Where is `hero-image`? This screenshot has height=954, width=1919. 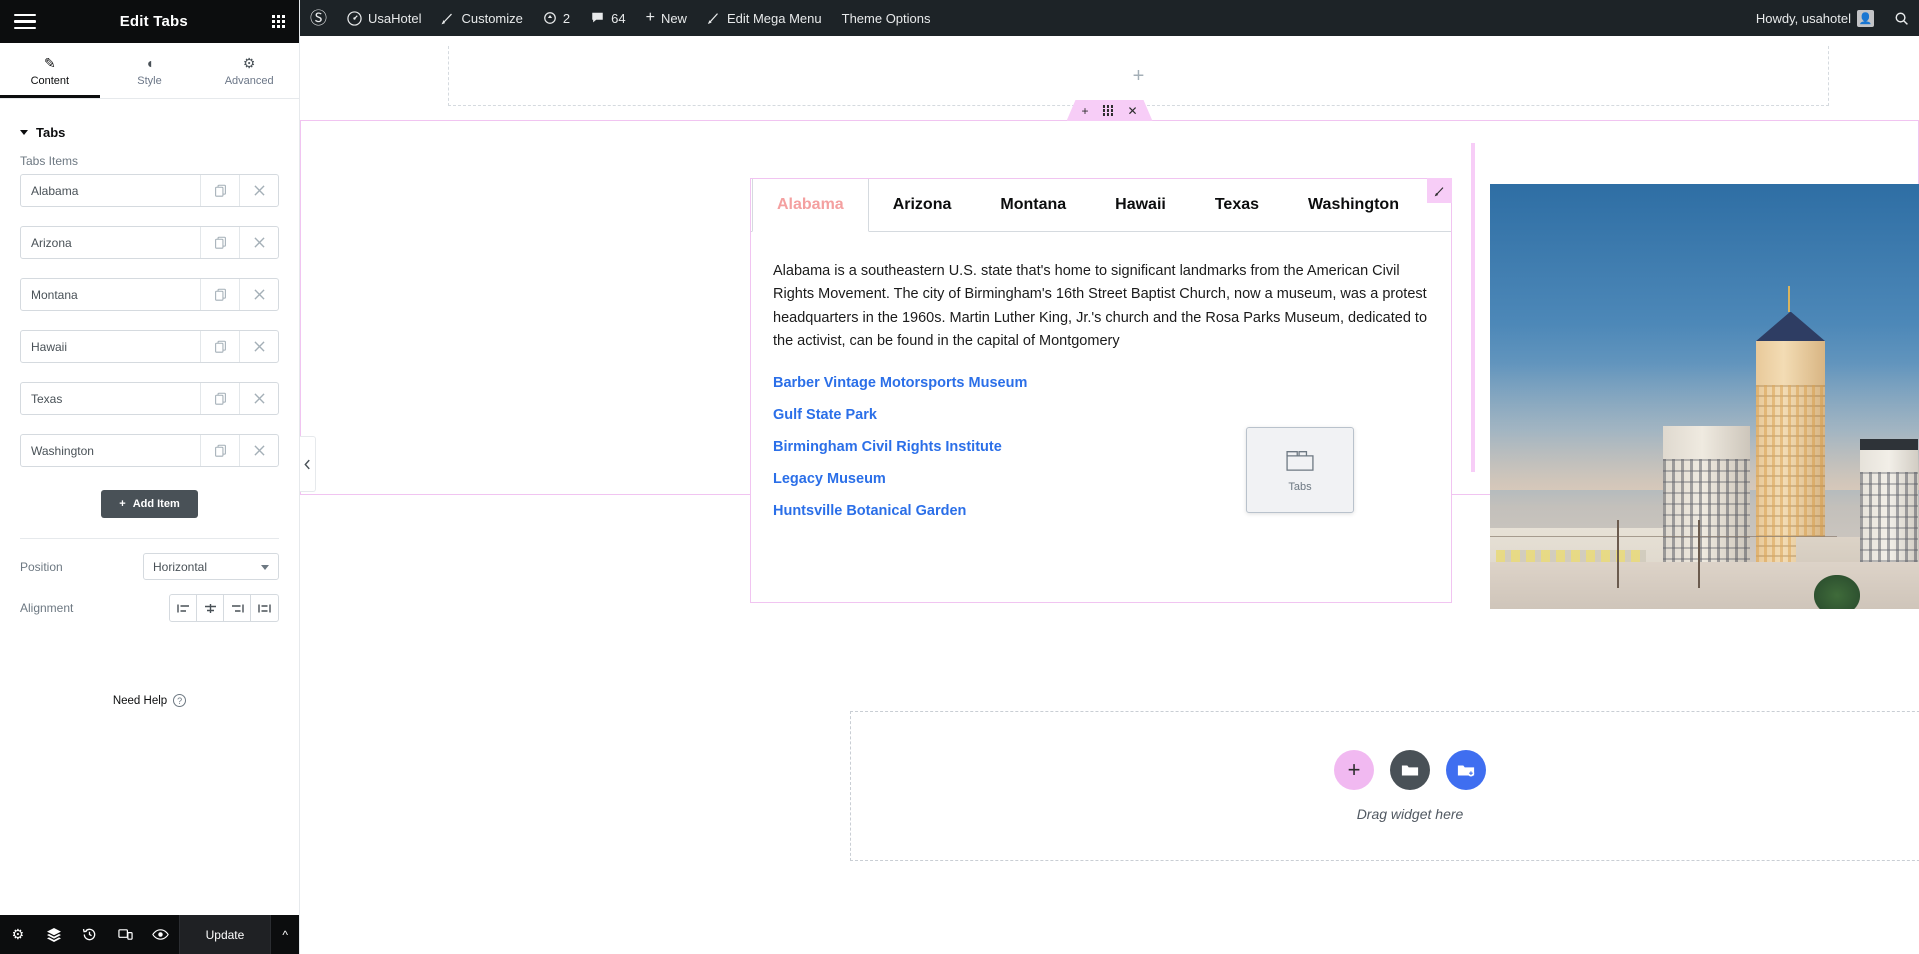
hero-image is located at coordinates (1704, 396).